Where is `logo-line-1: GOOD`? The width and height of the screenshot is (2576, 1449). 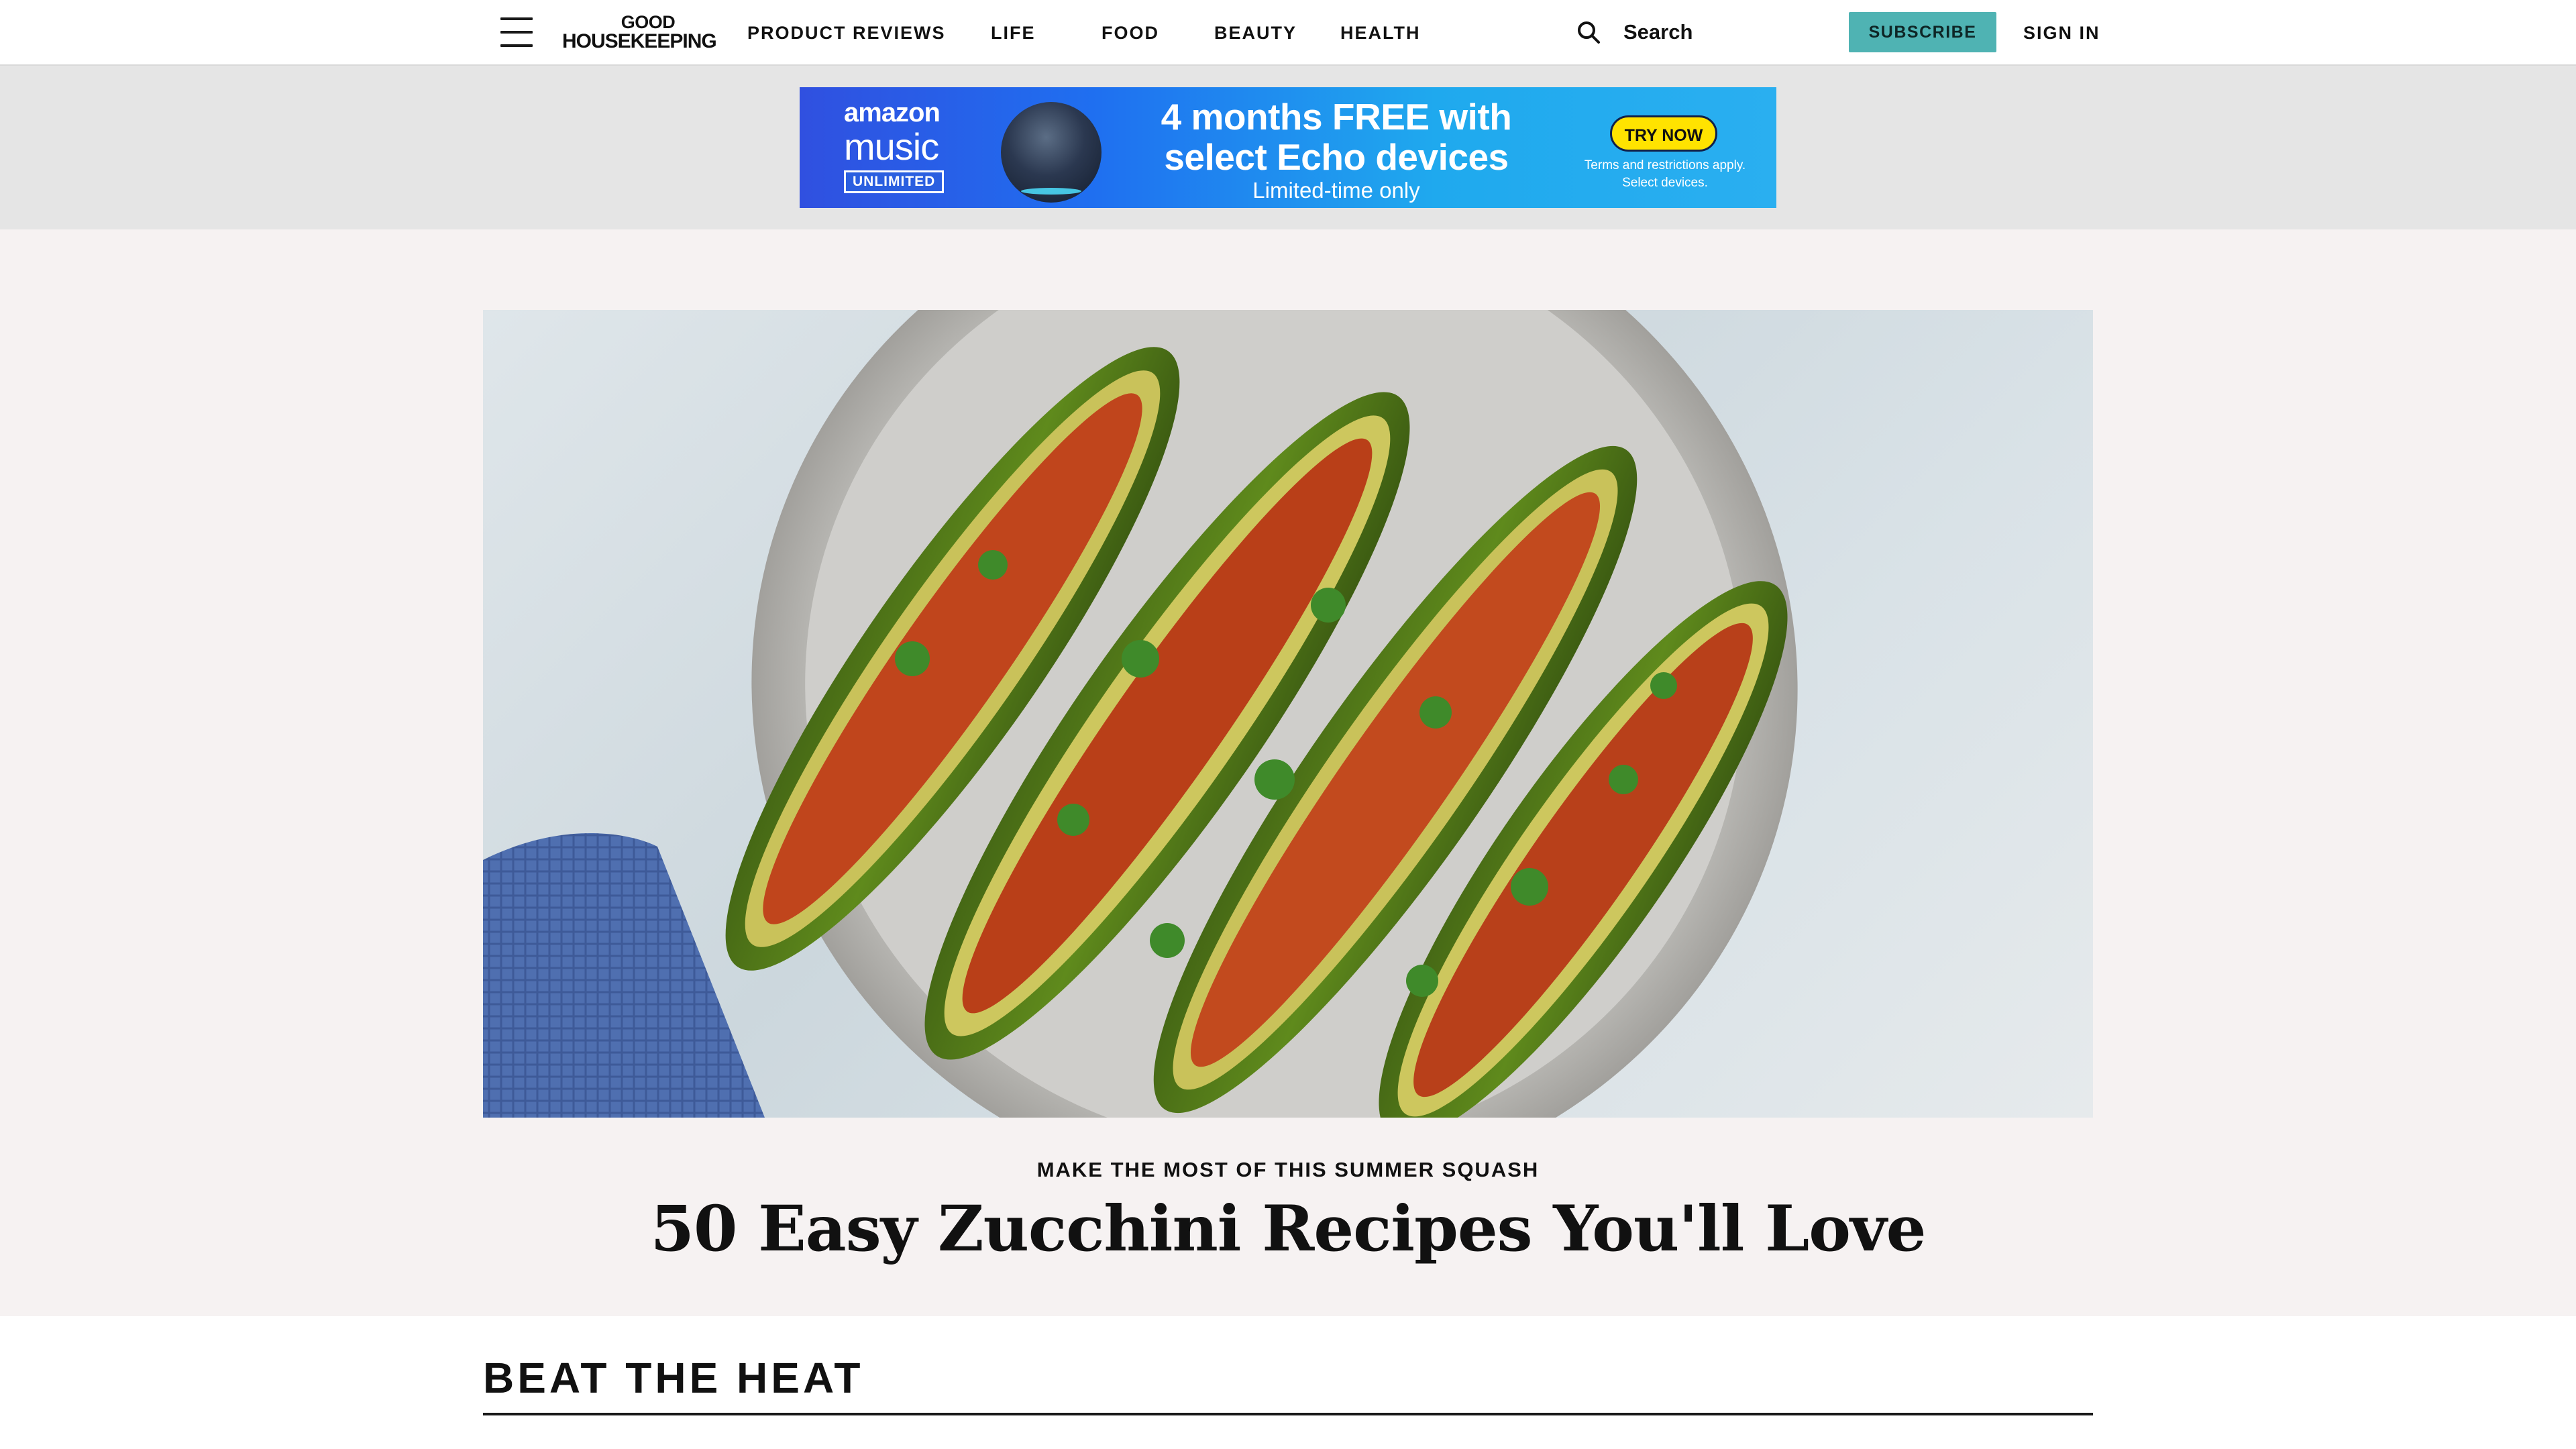 logo-line-1: GOOD is located at coordinates (648, 22).